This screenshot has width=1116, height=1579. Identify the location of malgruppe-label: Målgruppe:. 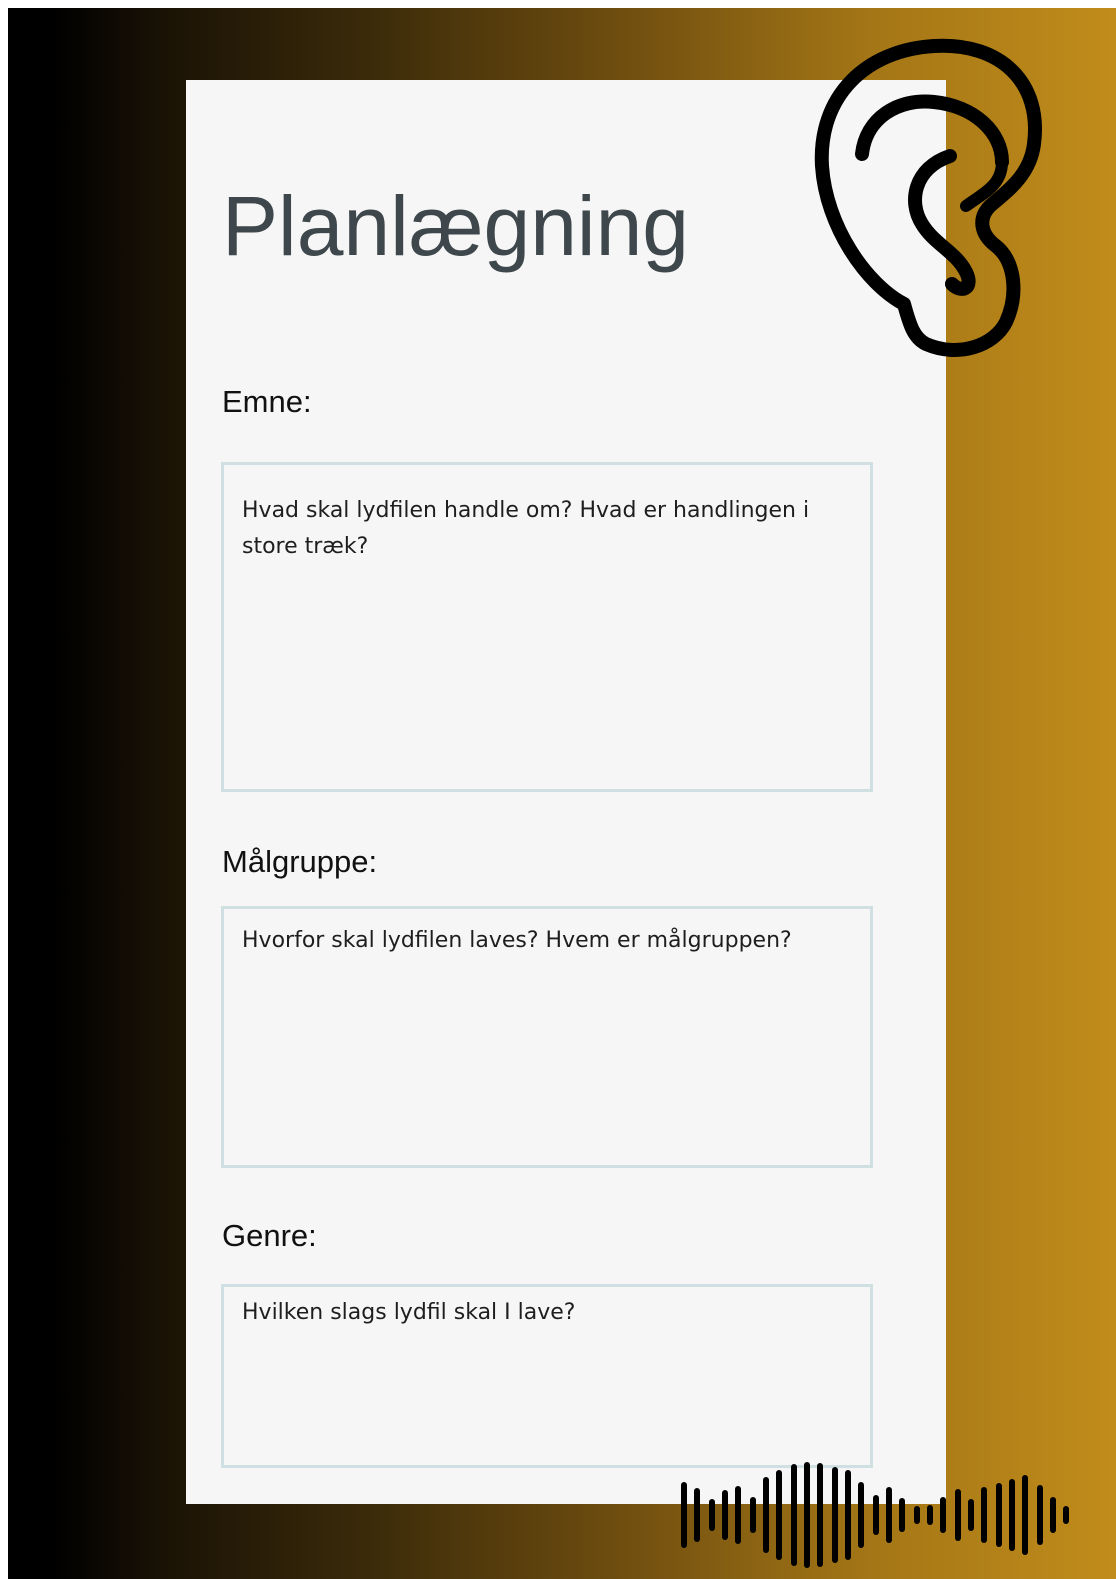
(300, 861).